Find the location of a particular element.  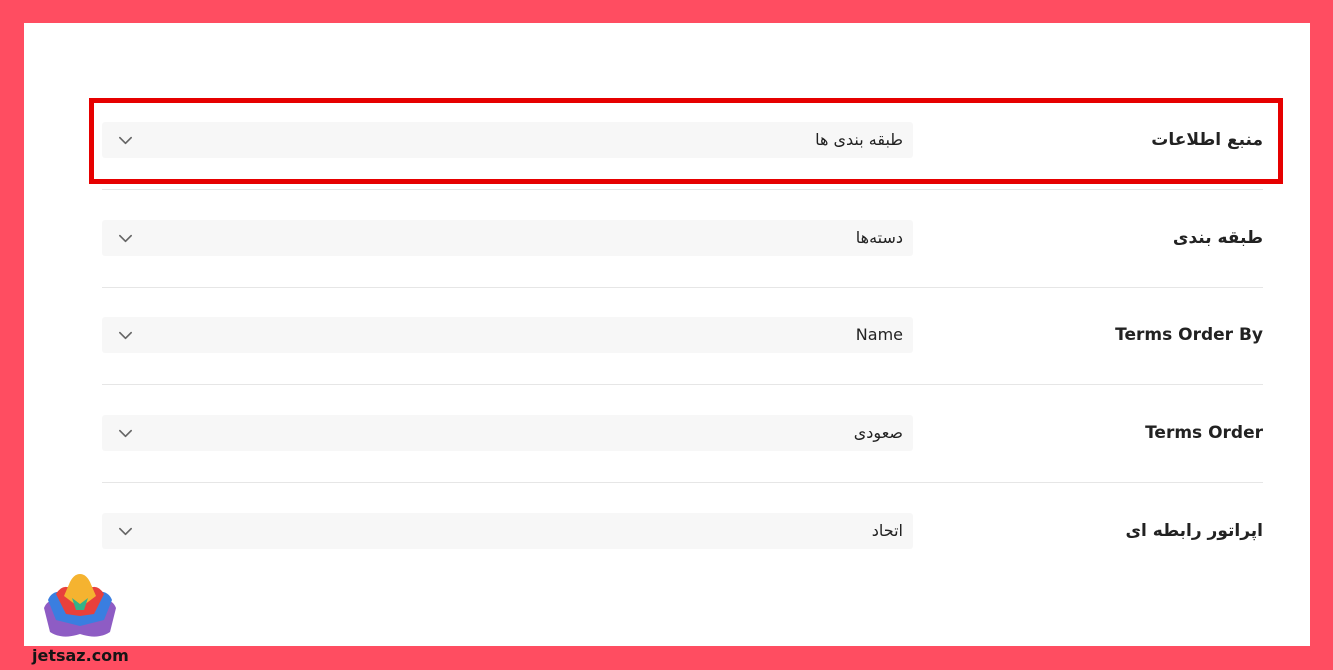

watermark-text: jetsaz.com is located at coordinates (80, 655).